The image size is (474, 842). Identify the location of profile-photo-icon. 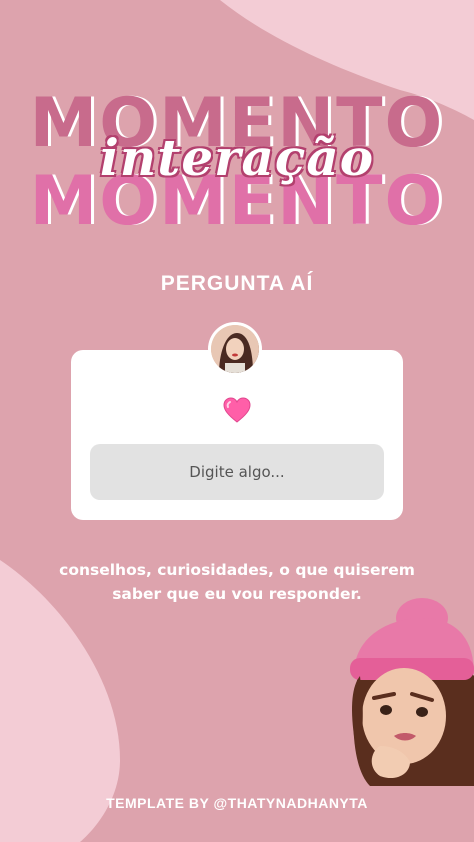
(235, 349).